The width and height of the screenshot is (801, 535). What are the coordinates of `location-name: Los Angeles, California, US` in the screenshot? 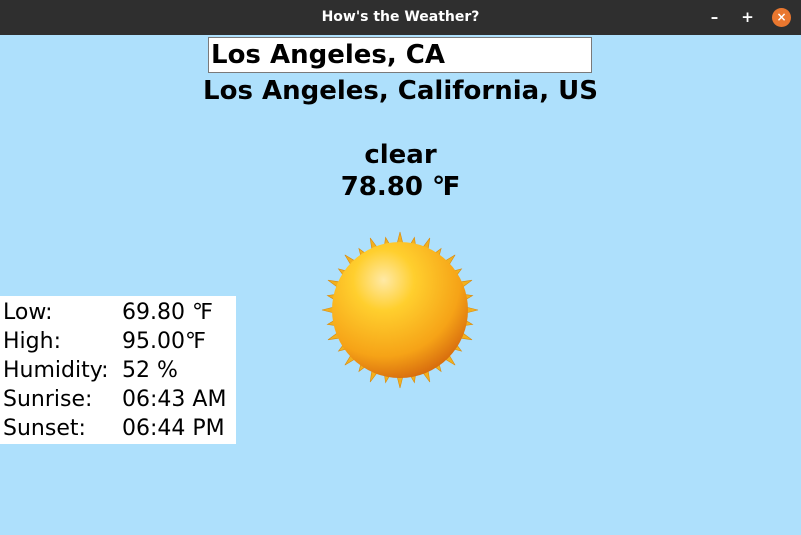 It's located at (400, 91).